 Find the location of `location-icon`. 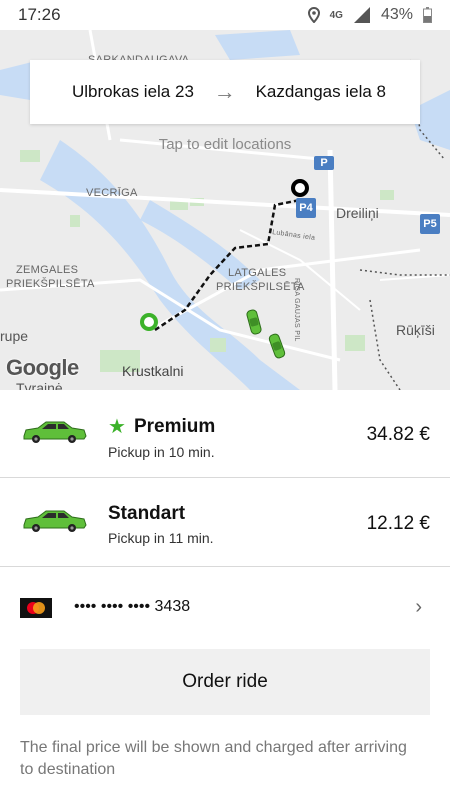

location-icon is located at coordinates (313, 15).